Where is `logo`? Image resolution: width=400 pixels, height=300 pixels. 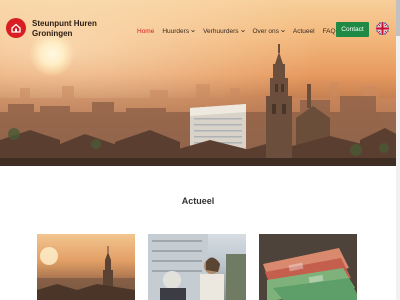 logo is located at coordinates (16, 28).